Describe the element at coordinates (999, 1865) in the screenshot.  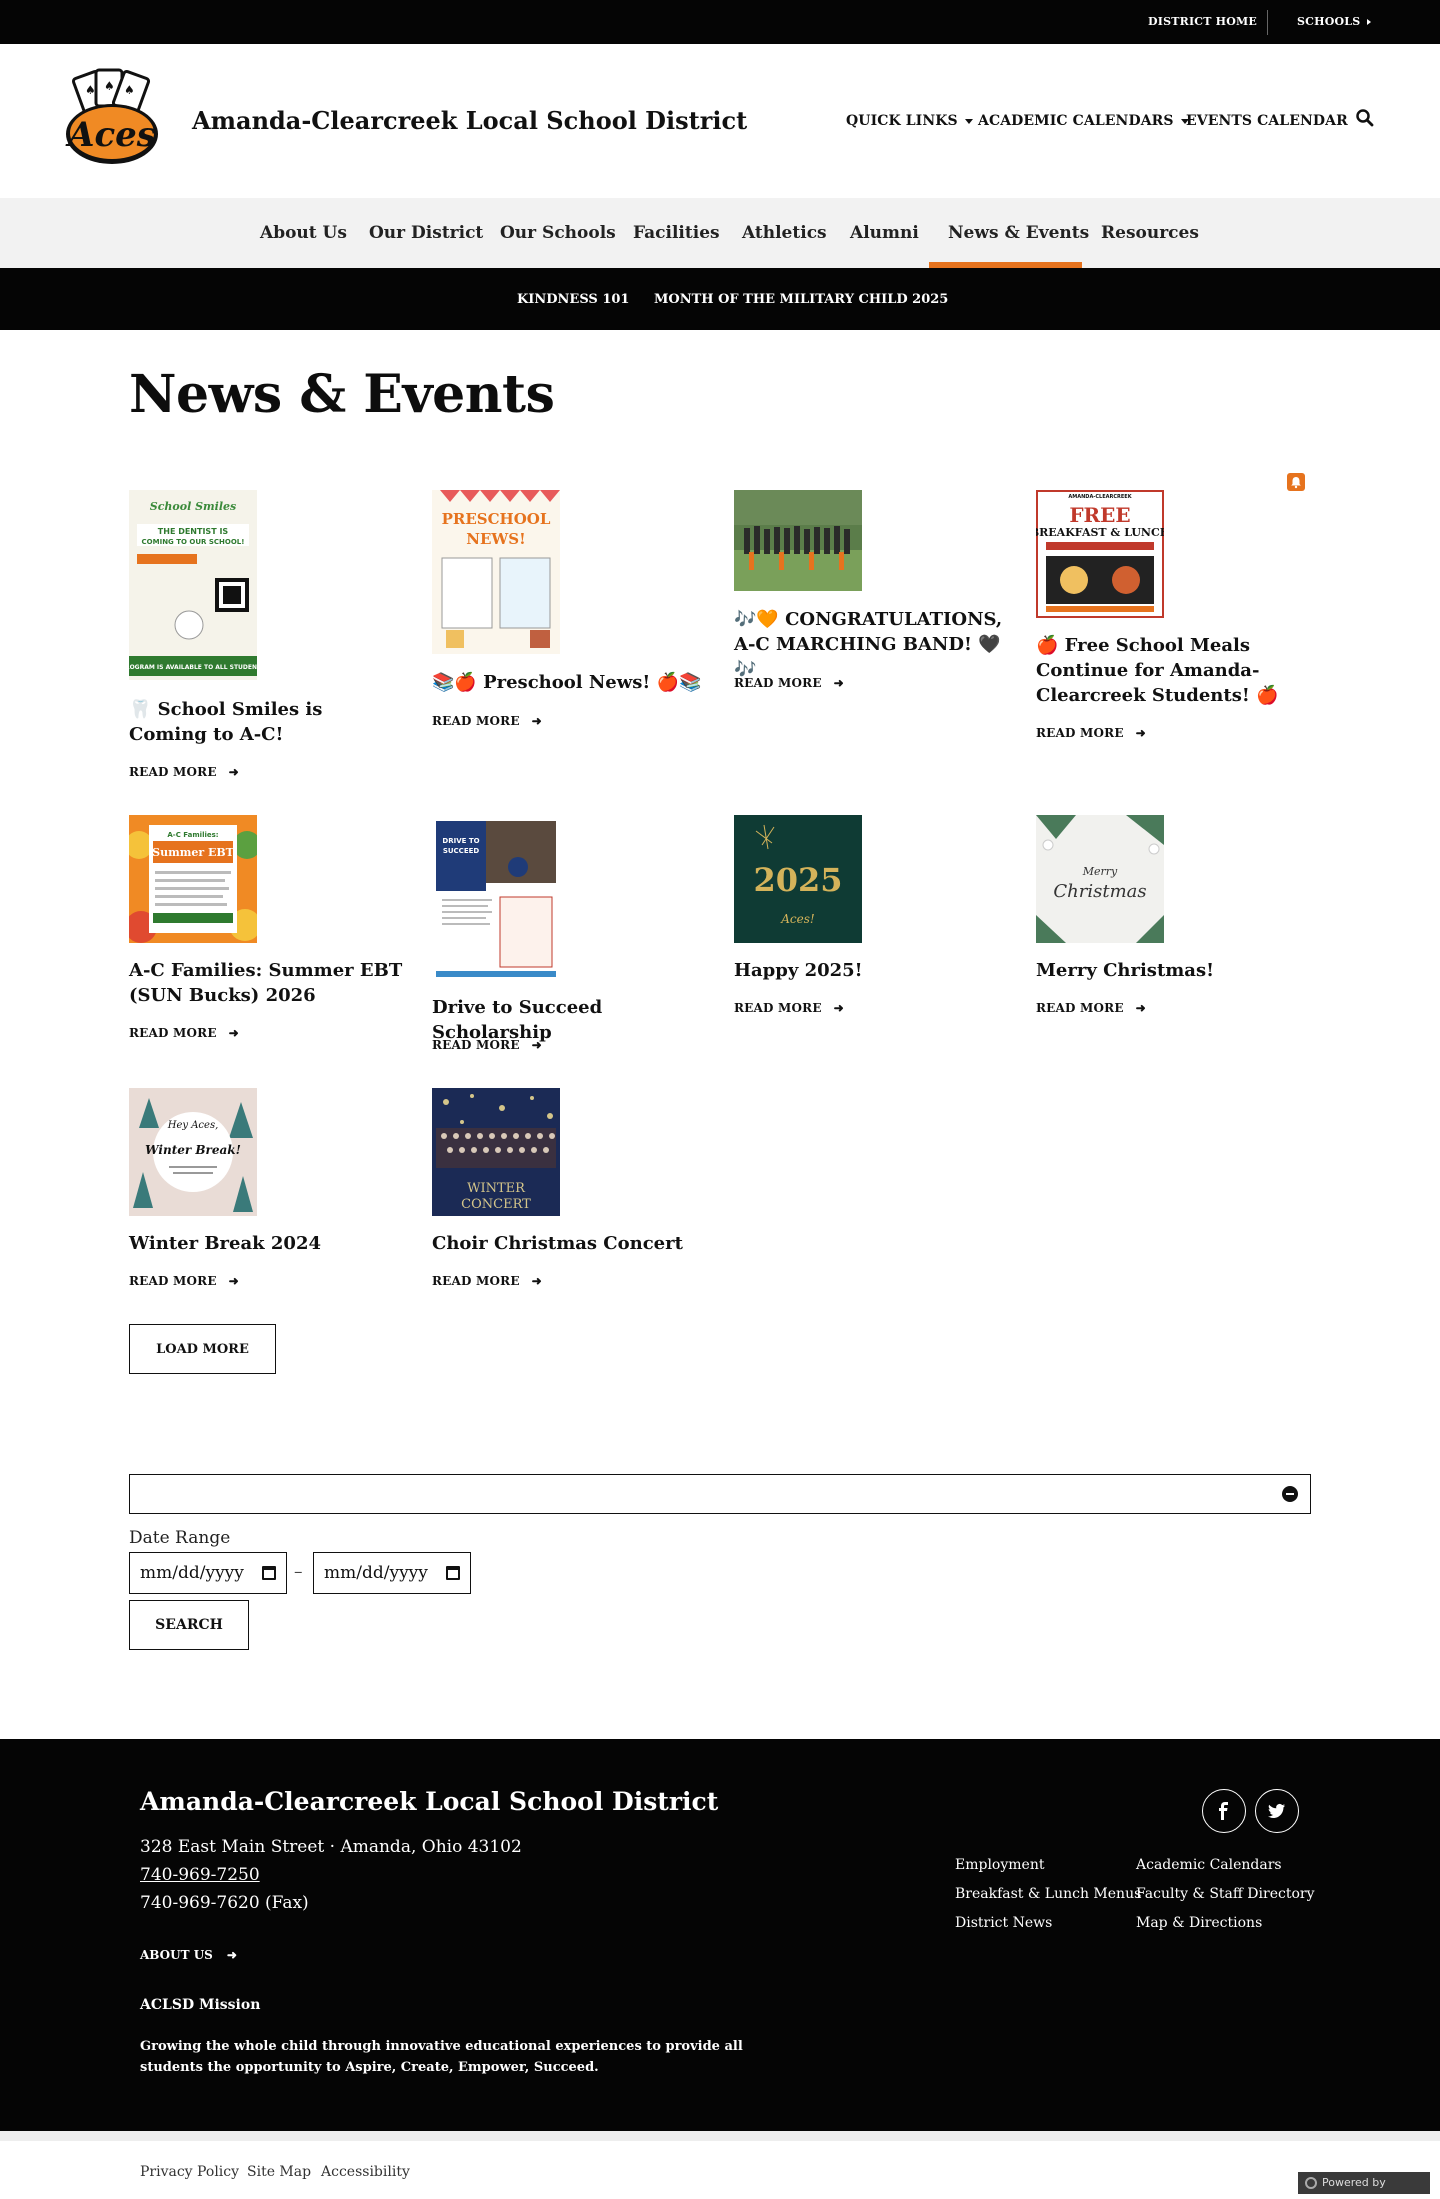
I see `footer-link-employment: Employment` at that location.